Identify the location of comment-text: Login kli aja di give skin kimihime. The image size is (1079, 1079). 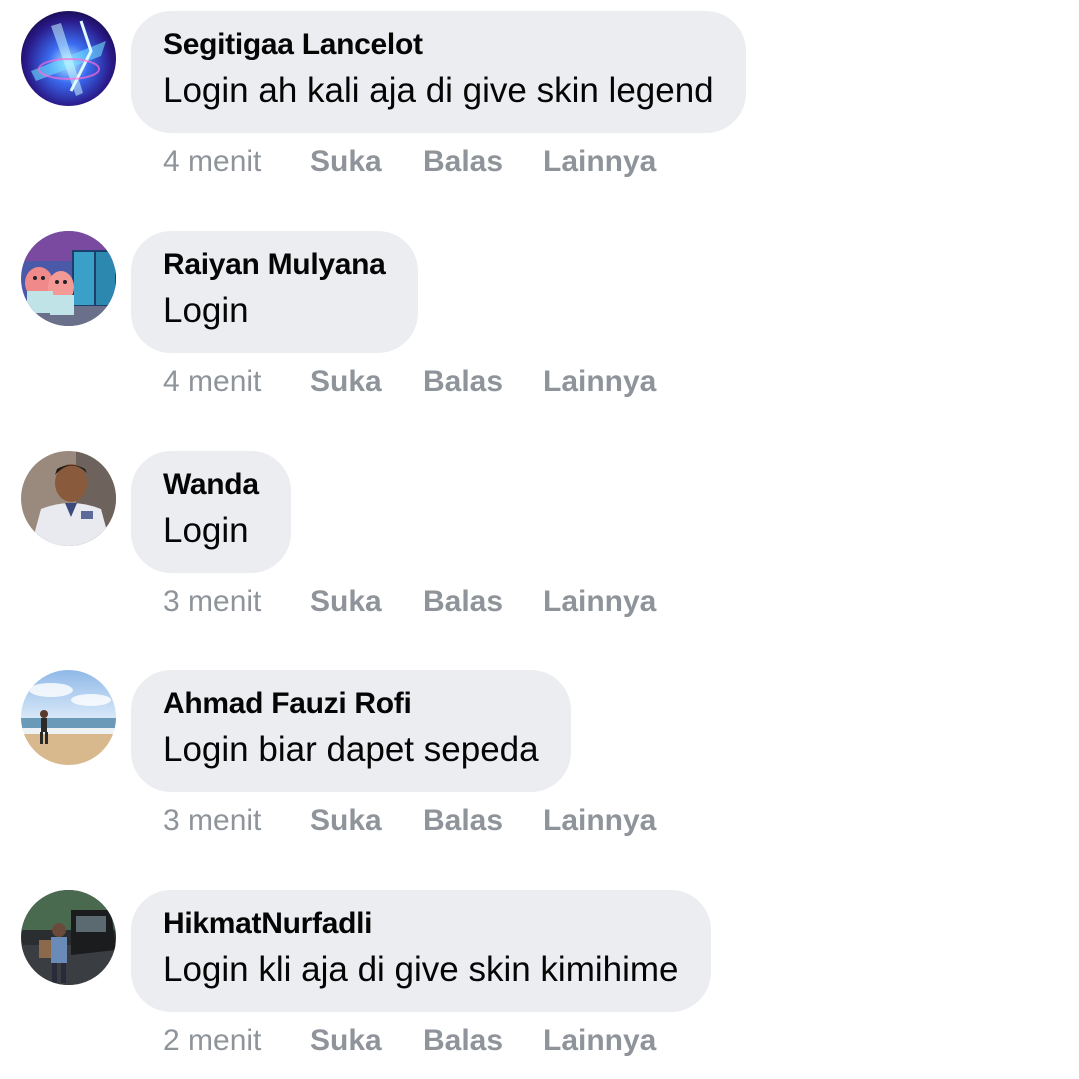
(421, 969).